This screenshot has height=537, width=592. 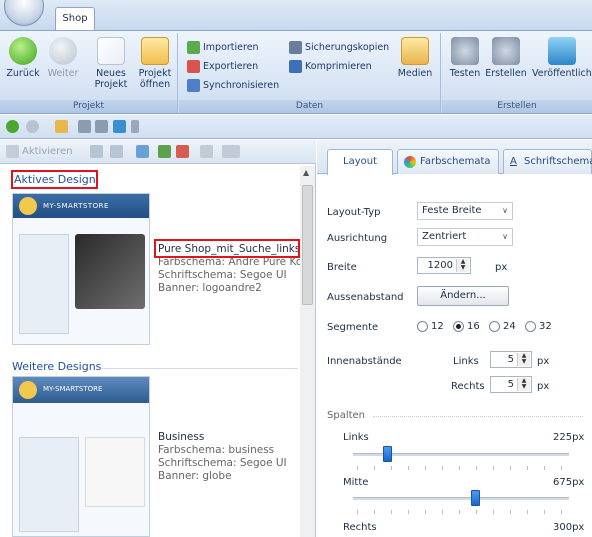 What do you see at coordinates (356, 437) in the screenshot?
I see `column-left-label: Links` at bounding box center [356, 437].